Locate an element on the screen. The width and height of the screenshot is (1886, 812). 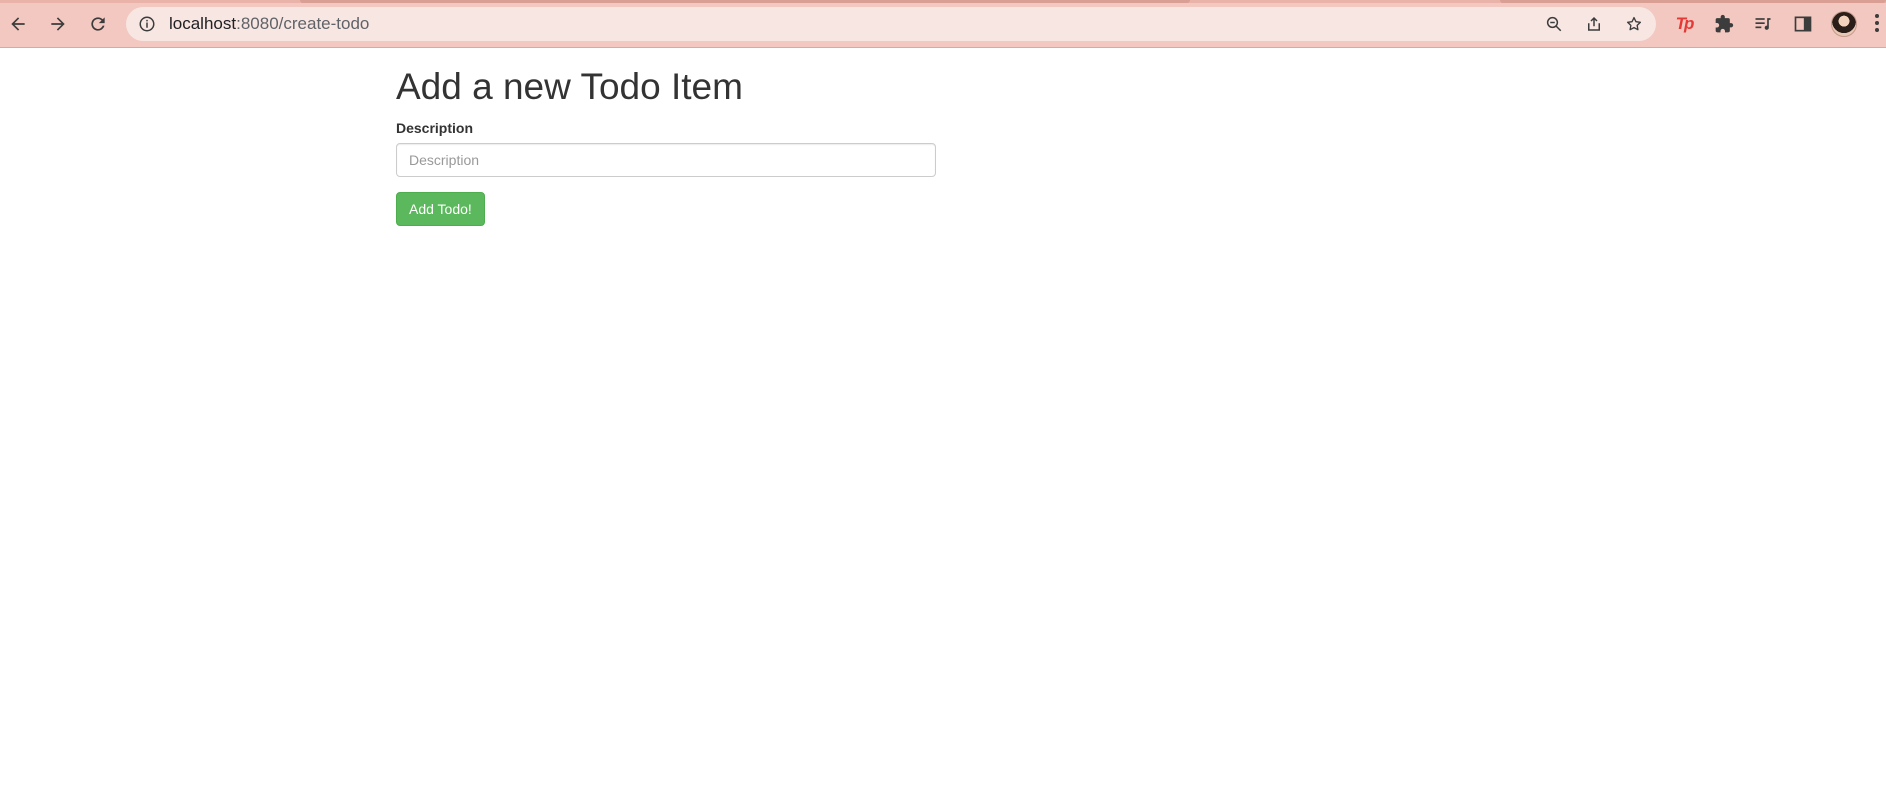
page-title: Add a new Todo Item is located at coordinates (569, 86).